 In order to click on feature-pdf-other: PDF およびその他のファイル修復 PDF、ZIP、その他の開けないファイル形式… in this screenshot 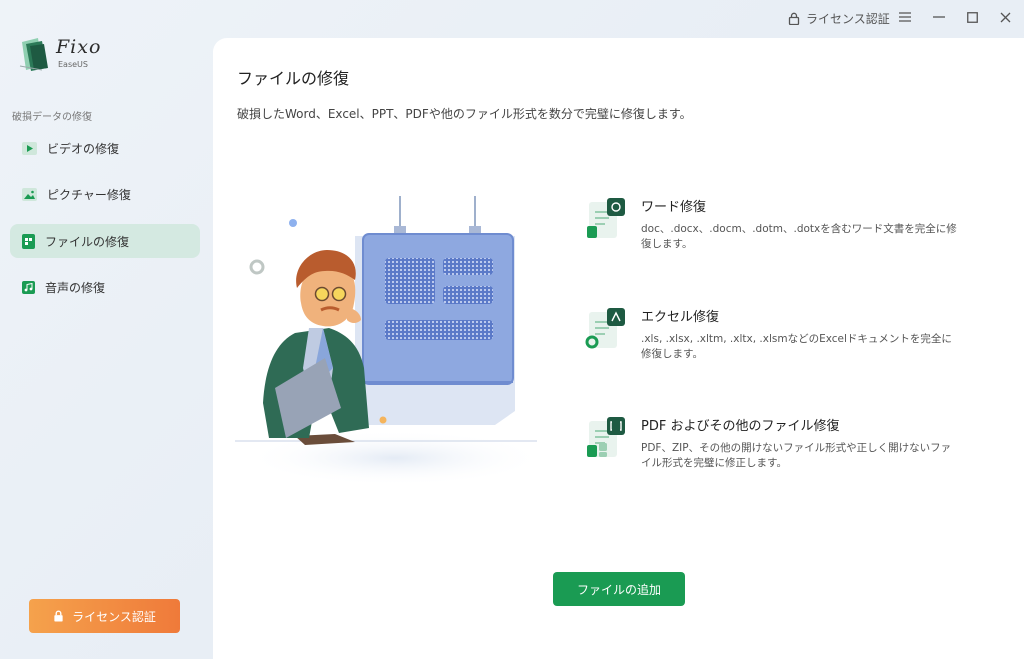, I will do `click(771, 445)`.